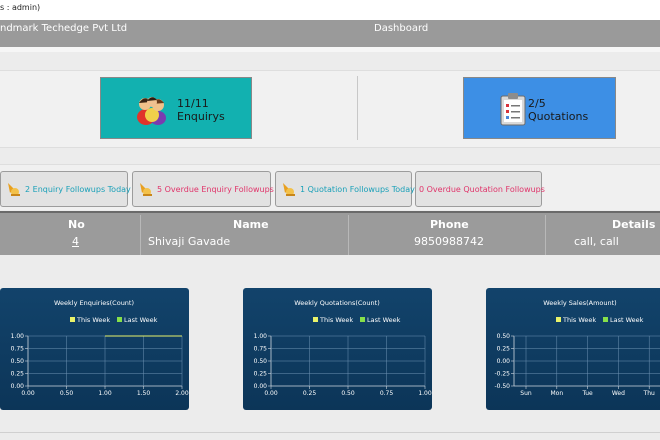 Image resolution: width=660 pixels, height=440 pixels. What do you see at coordinates (618, 393) in the screenshot?
I see `x-tick-label: Wed` at bounding box center [618, 393].